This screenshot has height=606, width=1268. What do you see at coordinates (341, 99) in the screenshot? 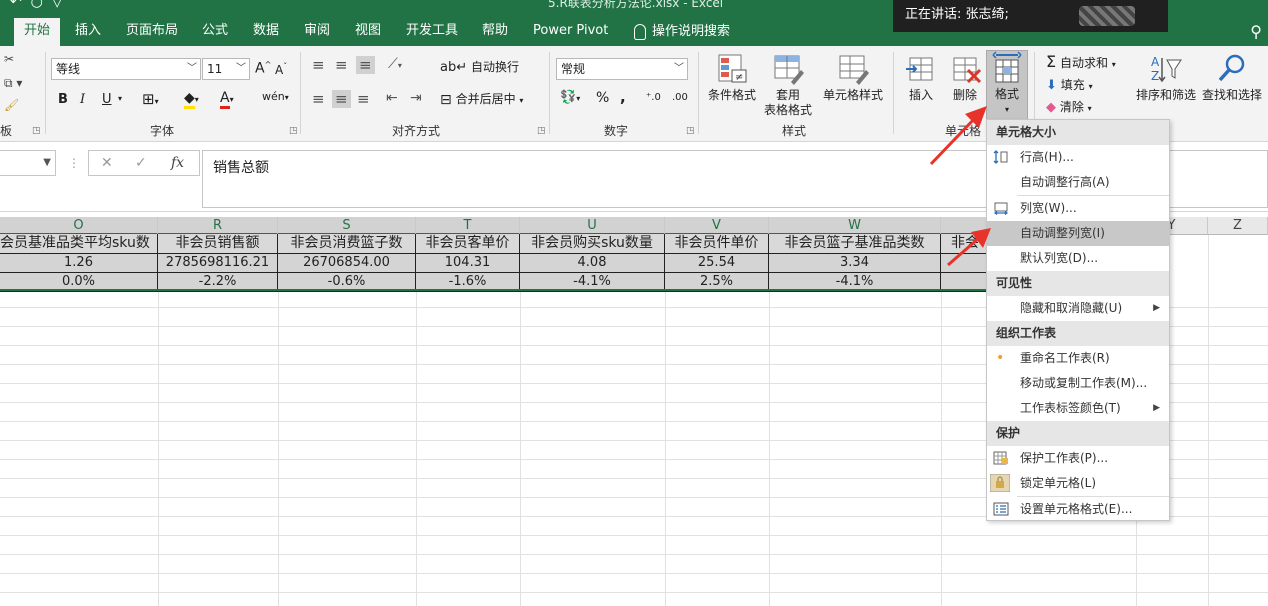
I see `align-center-icon: ≡` at bounding box center [341, 99].